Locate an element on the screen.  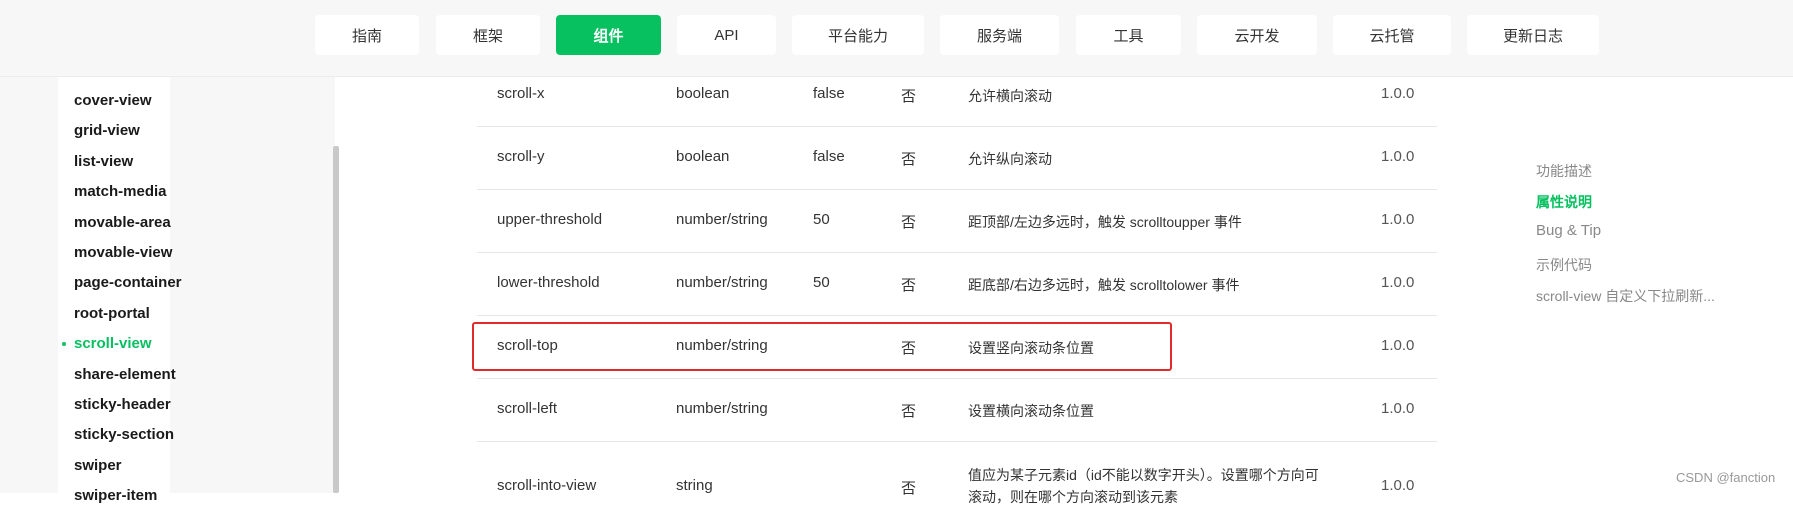
prop-name: scroll-into-view is located at coordinates (547, 485).